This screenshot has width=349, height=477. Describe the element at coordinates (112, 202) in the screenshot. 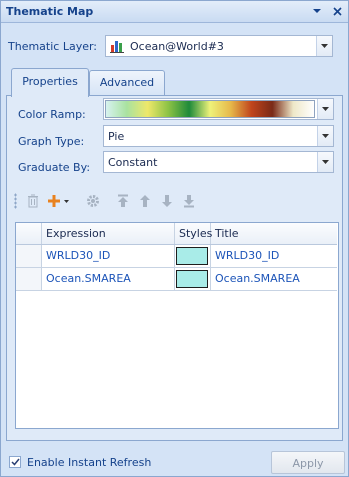

I see `items-toolbar` at that location.